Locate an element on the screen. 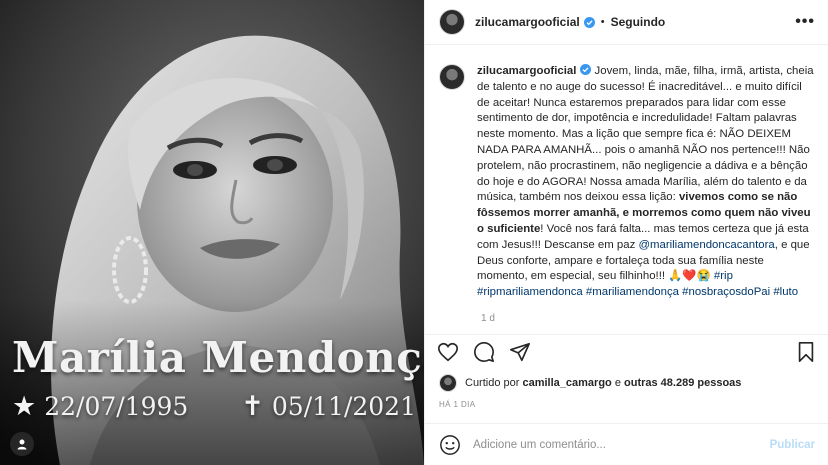 This screenshot has height=465, width=828. heart-icon is located at coordinates (448, 352).